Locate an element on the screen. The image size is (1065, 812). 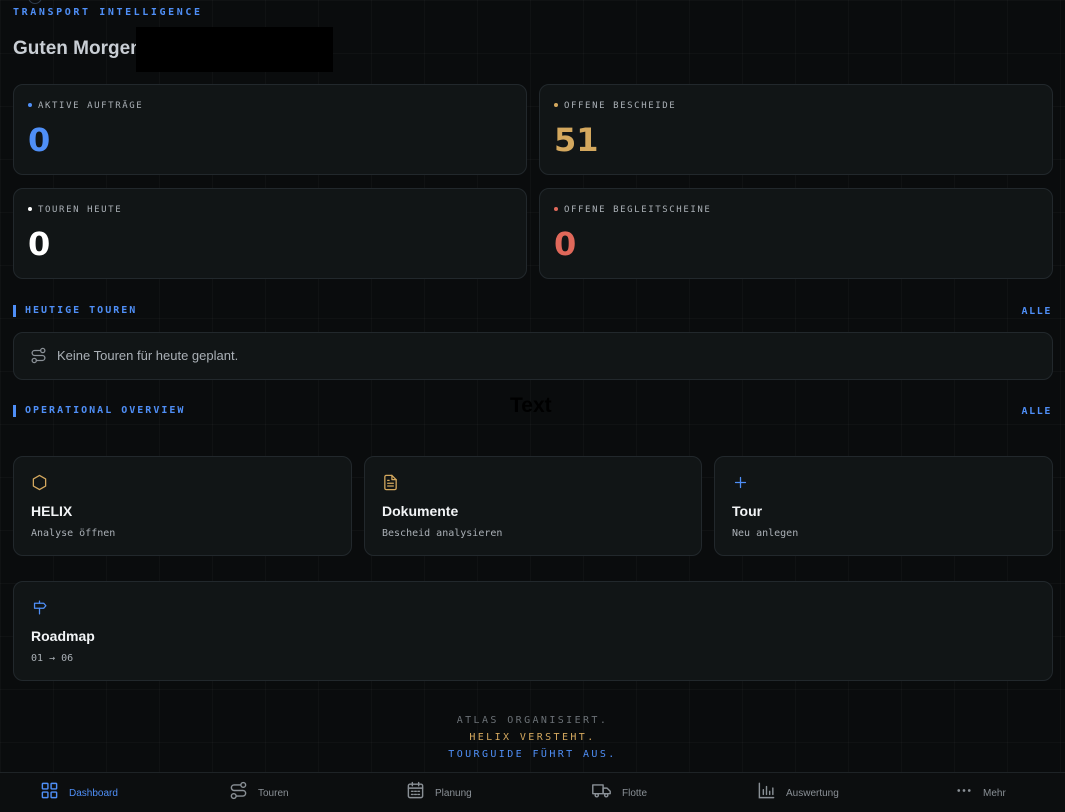
nav-label: Dashboard is located at coordinates (93, 793).